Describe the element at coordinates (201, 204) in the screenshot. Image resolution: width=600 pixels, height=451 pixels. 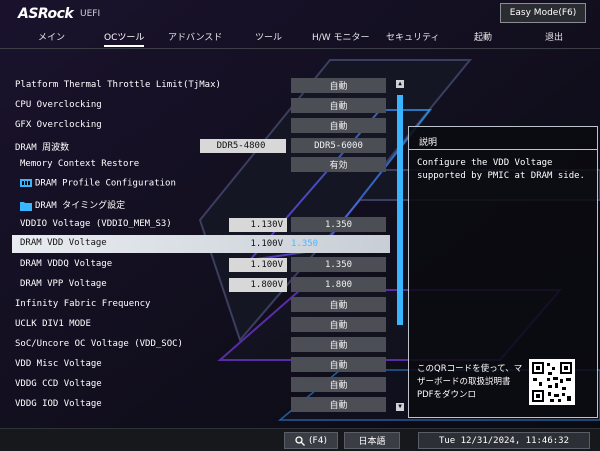
I see `submenu-dram-timing: DRAM タイミング設定` at that location.